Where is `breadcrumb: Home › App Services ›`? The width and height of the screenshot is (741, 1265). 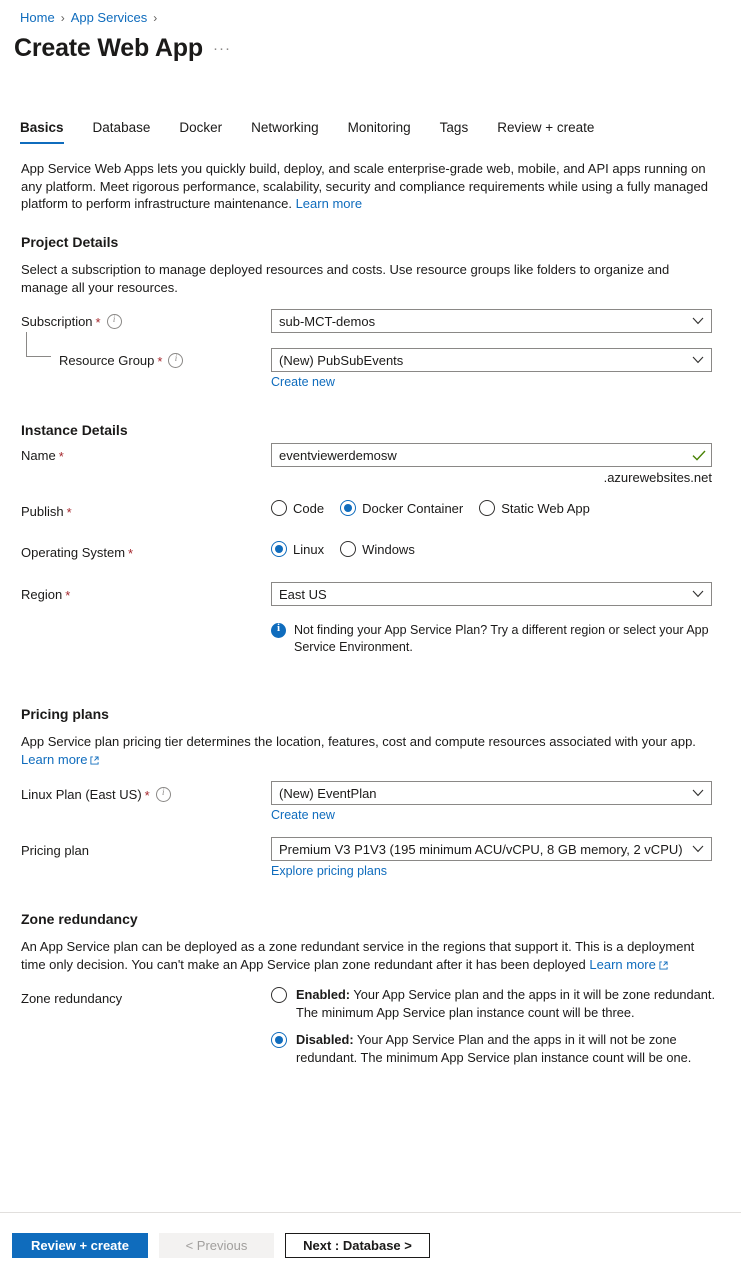 breadcrumb: Home › App Services › is located at coordinates (88, 17).